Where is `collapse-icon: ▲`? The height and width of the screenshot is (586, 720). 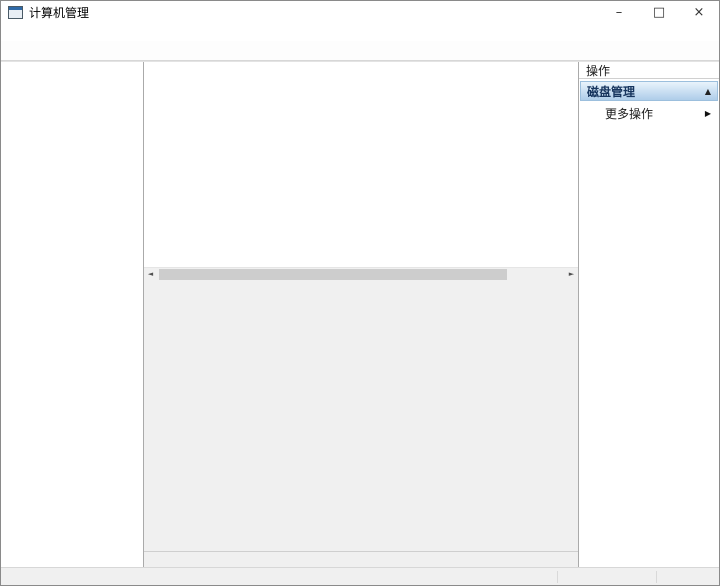
collapse-icon: ▲ is located at coordinates (708, 91).